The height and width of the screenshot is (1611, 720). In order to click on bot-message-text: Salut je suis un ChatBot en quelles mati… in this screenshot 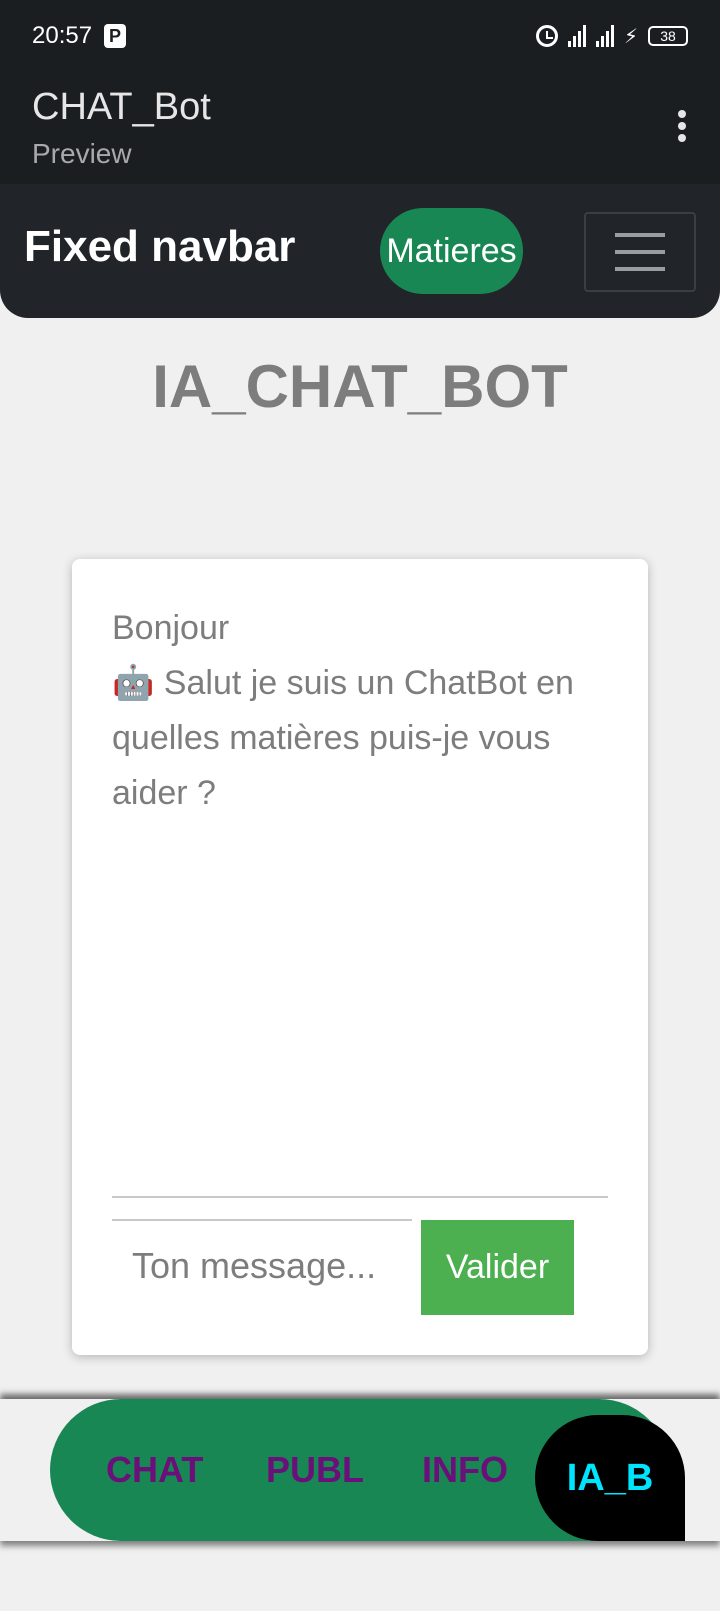, I will do `click(343, 738)`.